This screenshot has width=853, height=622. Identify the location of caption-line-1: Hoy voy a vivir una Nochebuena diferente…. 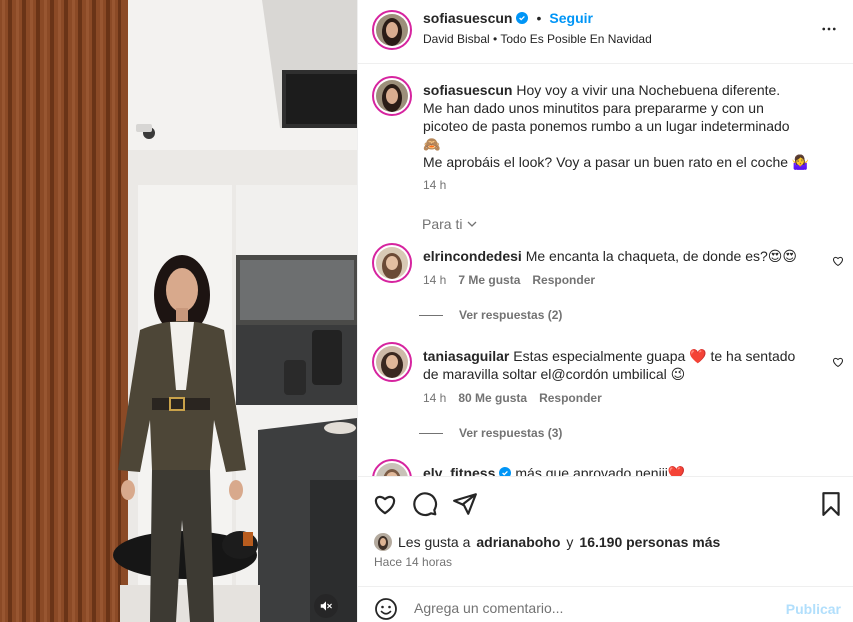
(648, 90).